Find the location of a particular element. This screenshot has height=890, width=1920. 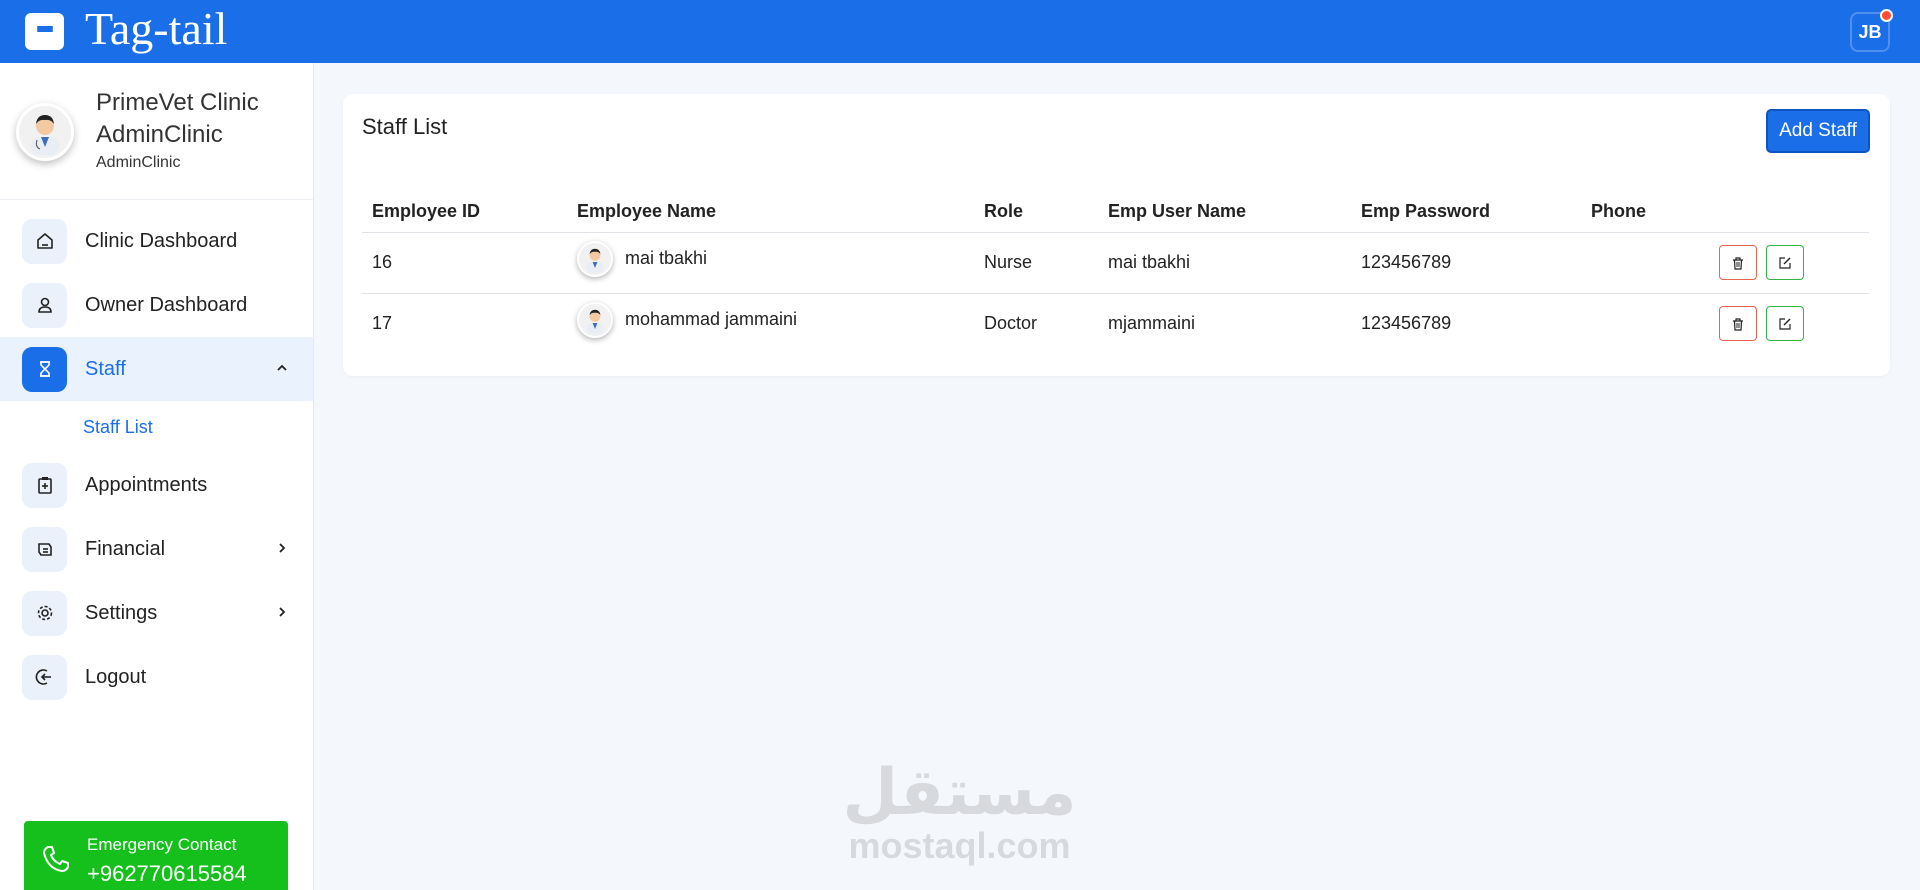

employee-id: 17 is located at coordinates (382, 323).